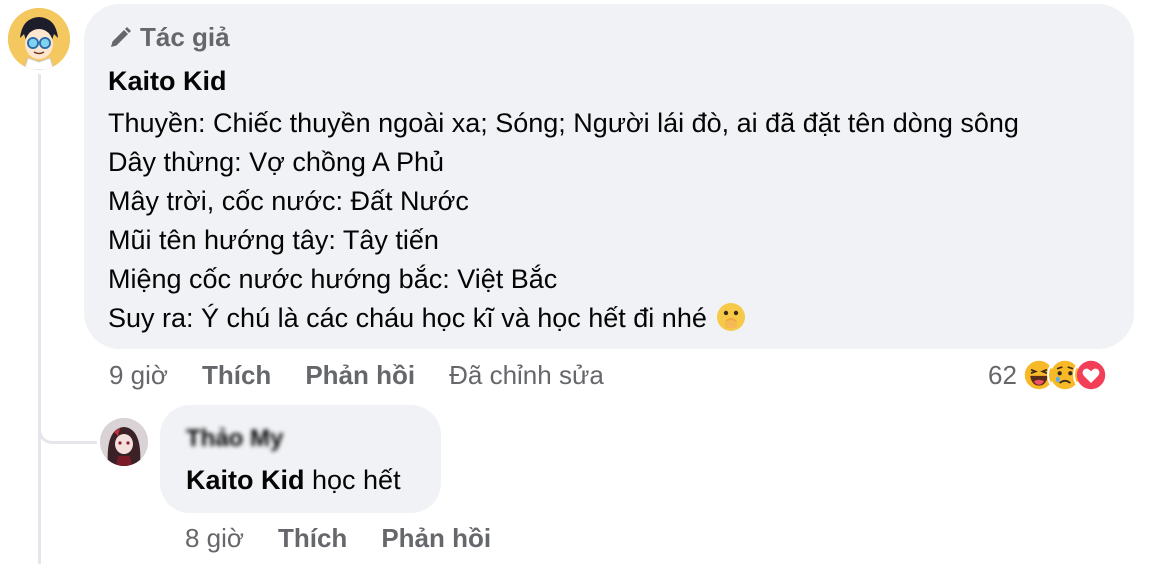 This screenshot has width=1166, height=564. Describe the element at coordinates (352, 480) in the screenshot. I see `reply-body-text: học hết` at that location.